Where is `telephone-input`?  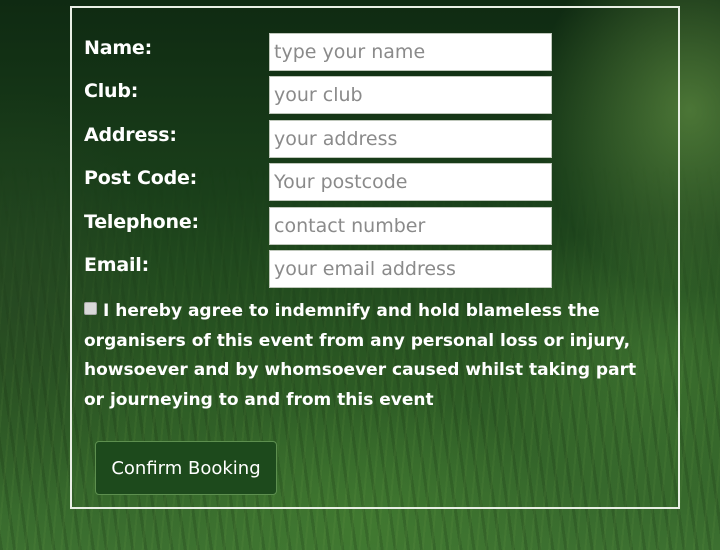 telephone-input is located at coordinates (410, 226).